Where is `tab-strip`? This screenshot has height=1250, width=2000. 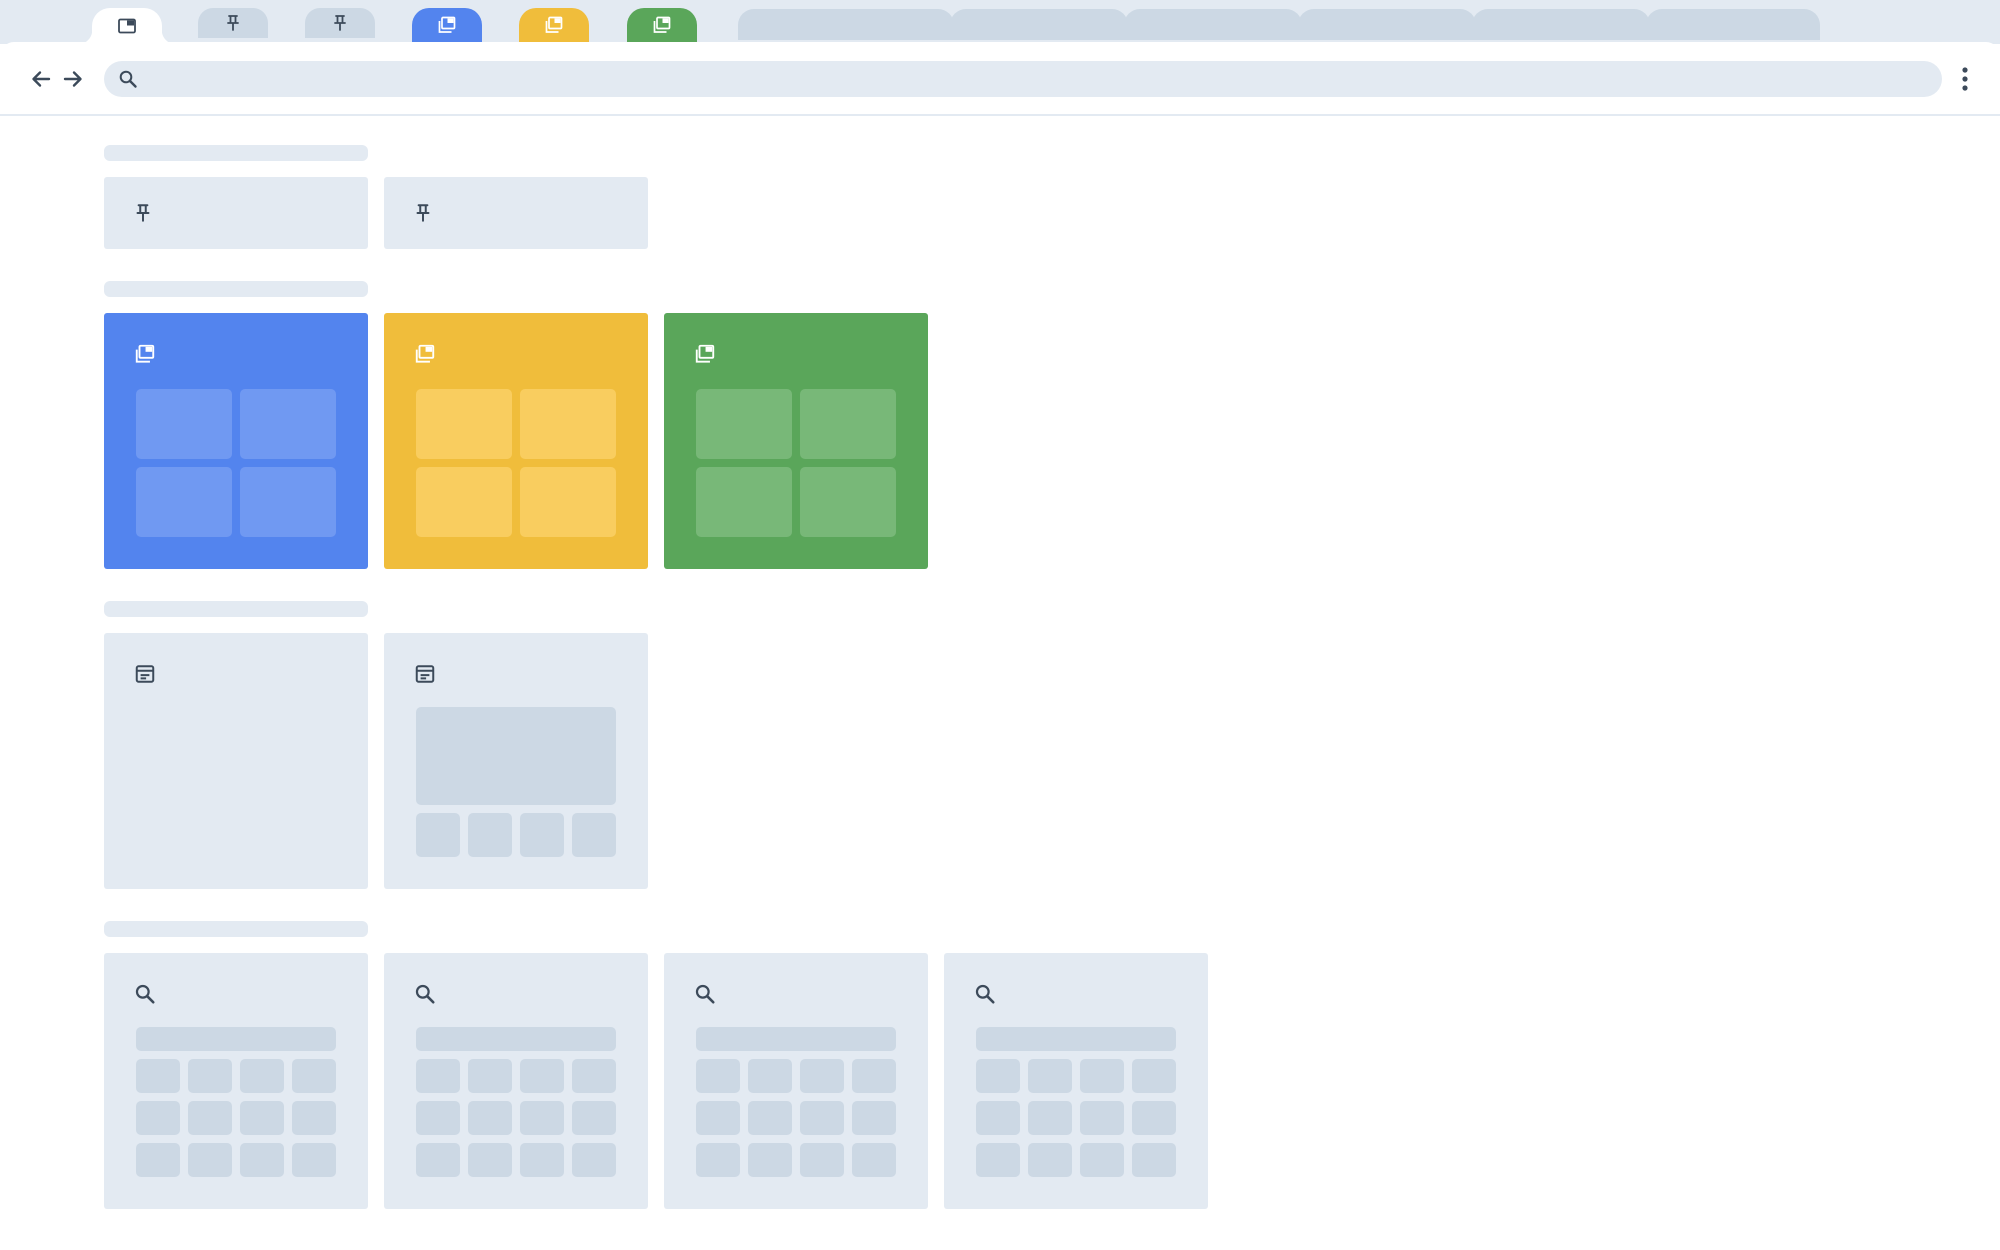 tab-strip is located at coordinates (1000, 22).